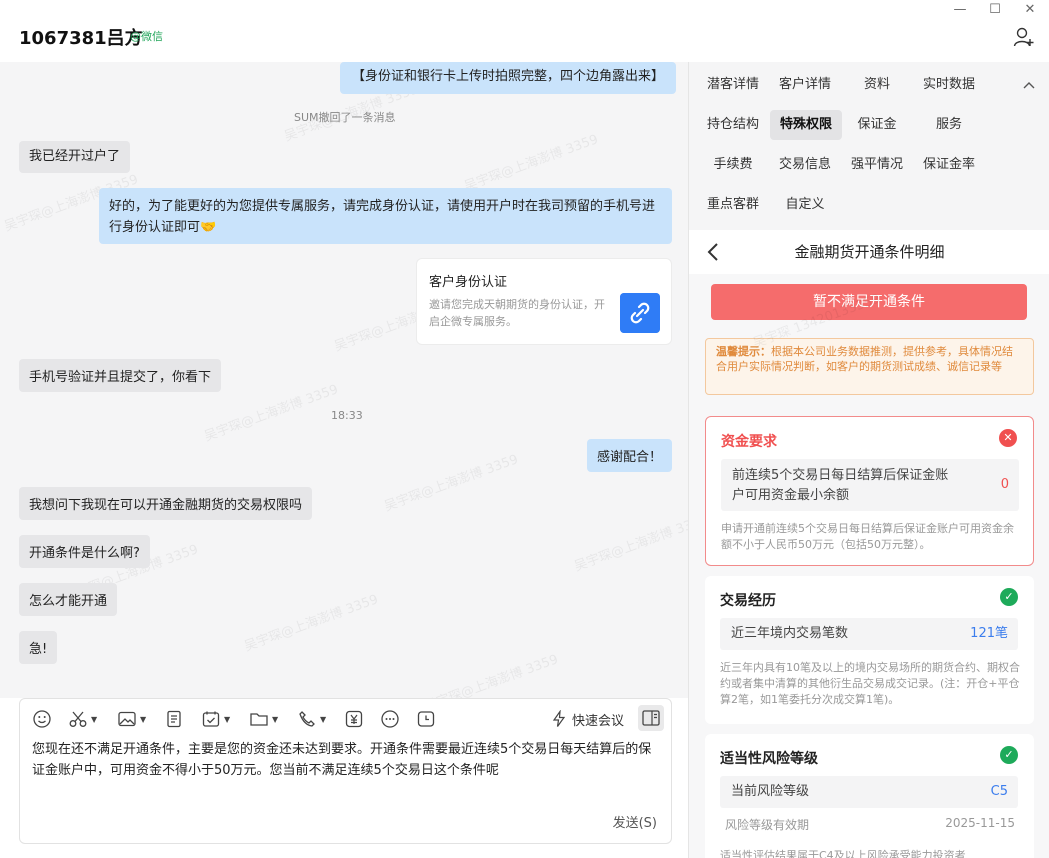 The height and width of the screenshot is (858, 1049). I want to click on quick-meeting-label: 快速会议, so click(598, 721).